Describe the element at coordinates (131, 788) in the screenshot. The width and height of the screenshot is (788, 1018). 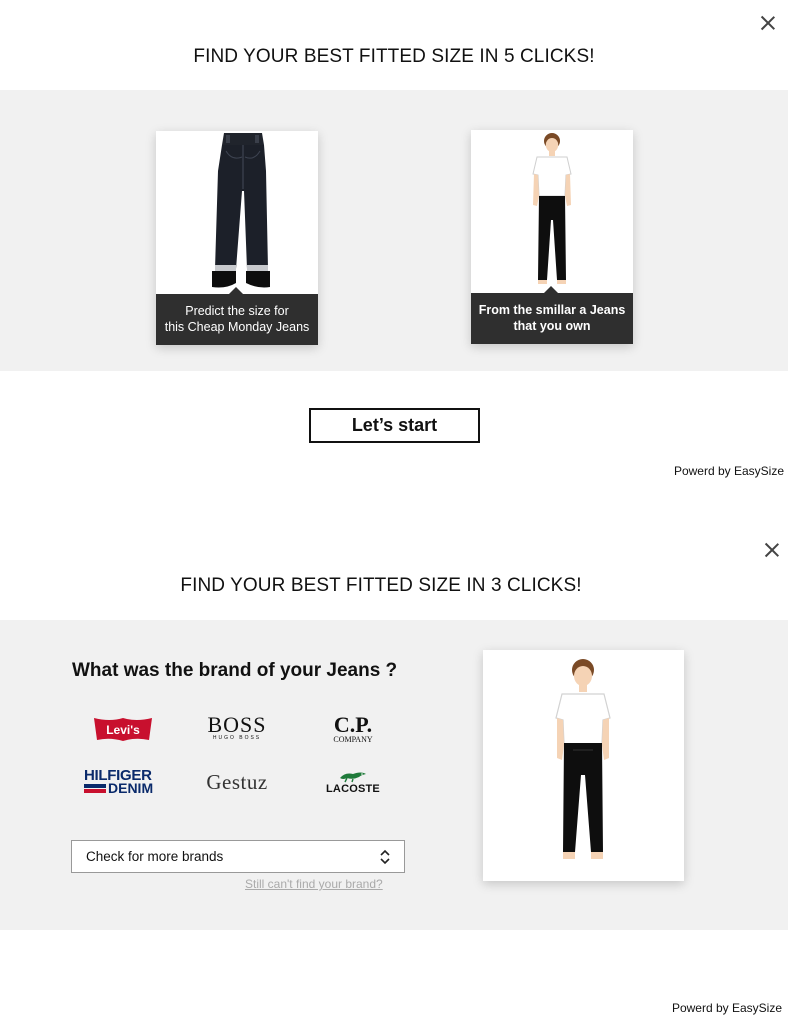
I see `hilfiger-logo-bottom: DENIM` at that location.